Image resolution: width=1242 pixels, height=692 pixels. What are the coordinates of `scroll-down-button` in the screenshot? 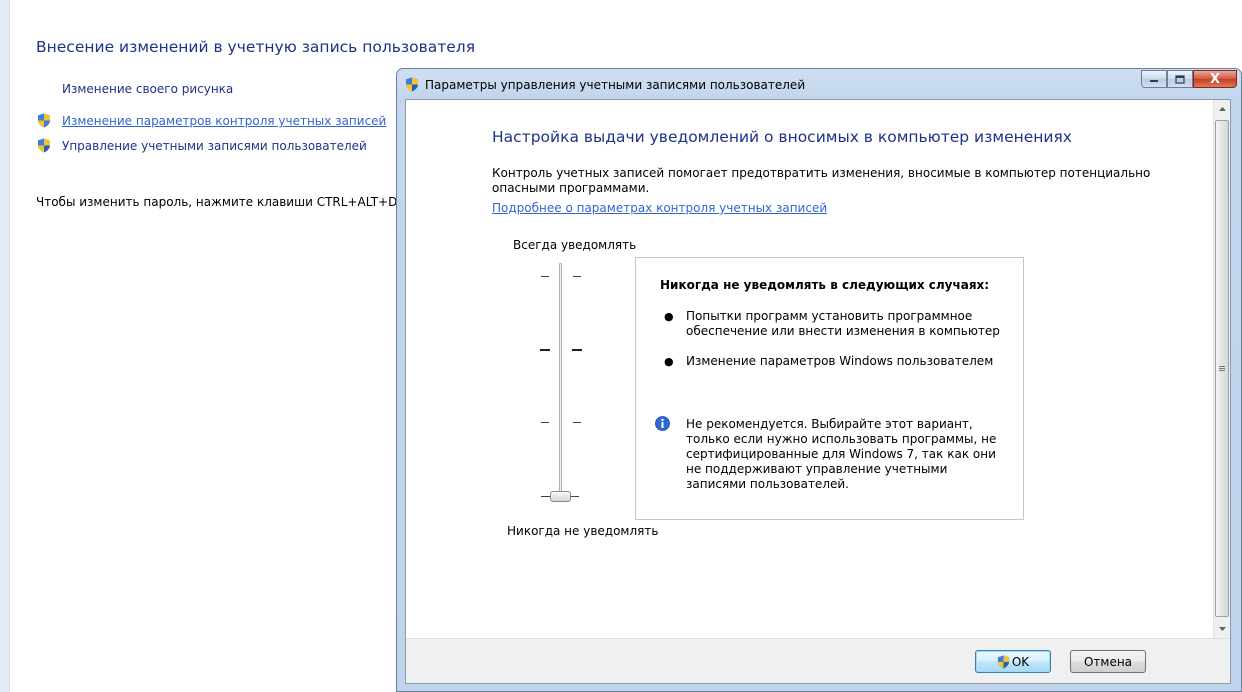 It's located at (1222, 628).